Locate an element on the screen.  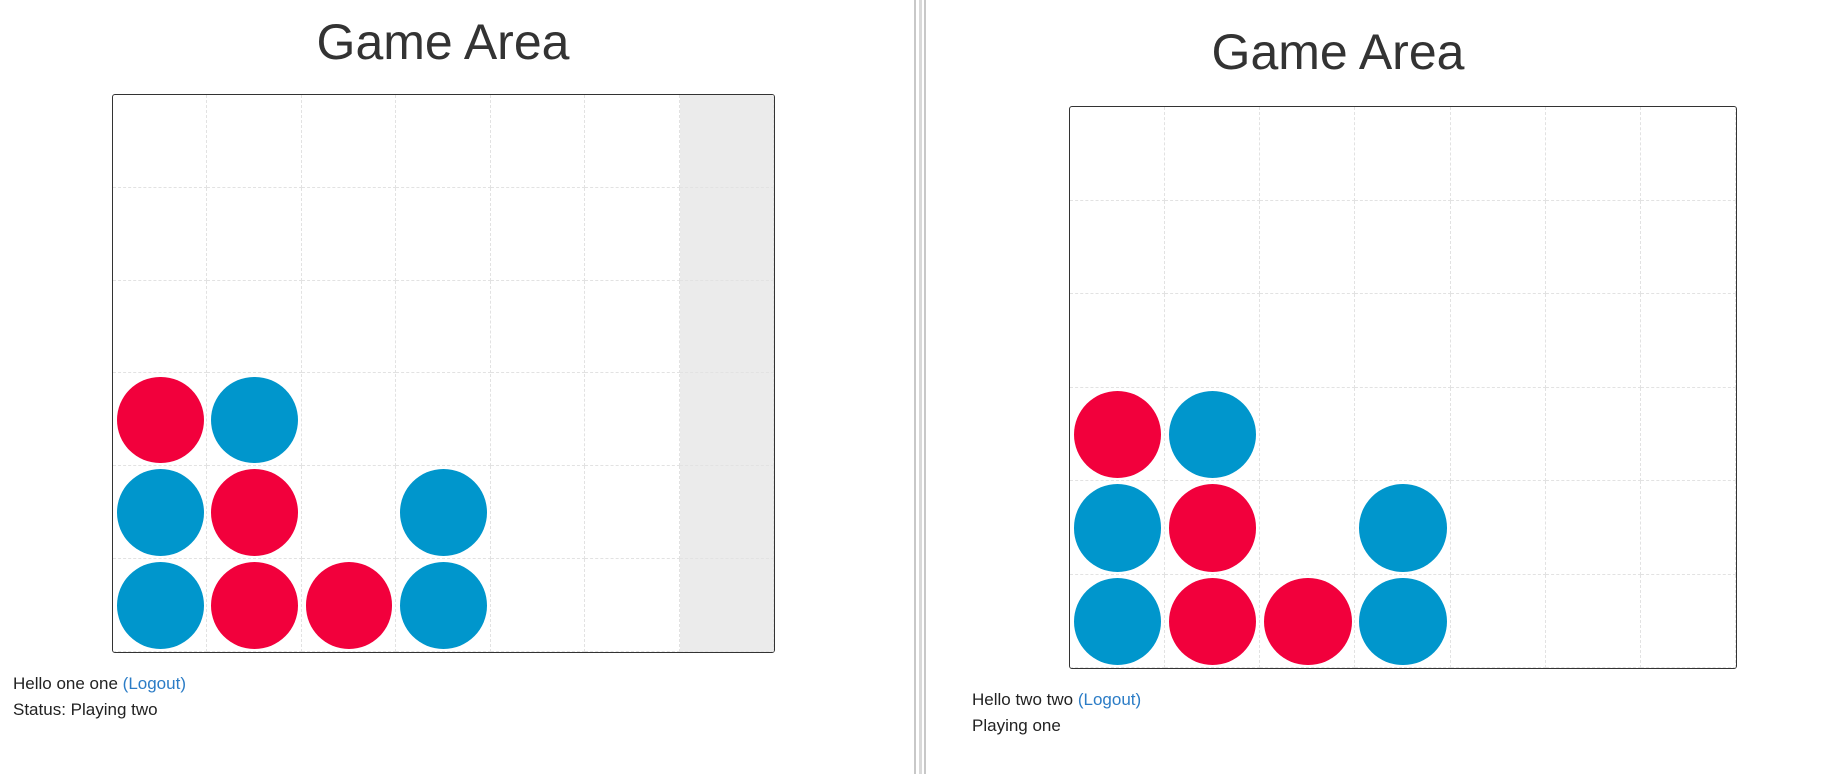
user-info: Hello two two (Logout) Playing one is located at coordinates (1056, 713).